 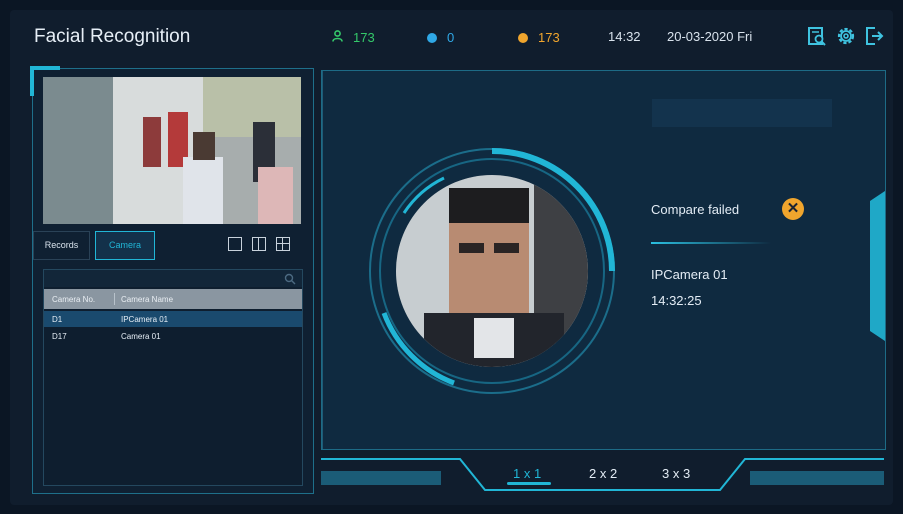 I want to click on clock-date: 20-03-2020 Fri, so click(x=710, y=36).